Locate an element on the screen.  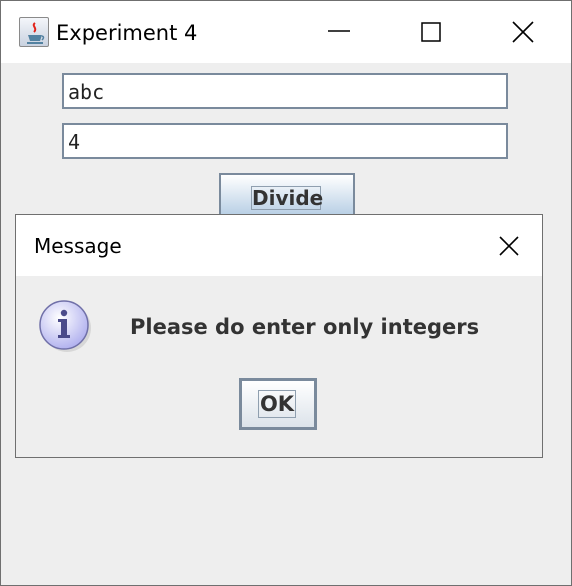
dialog-title: Message is located at coordinates (78, 246).